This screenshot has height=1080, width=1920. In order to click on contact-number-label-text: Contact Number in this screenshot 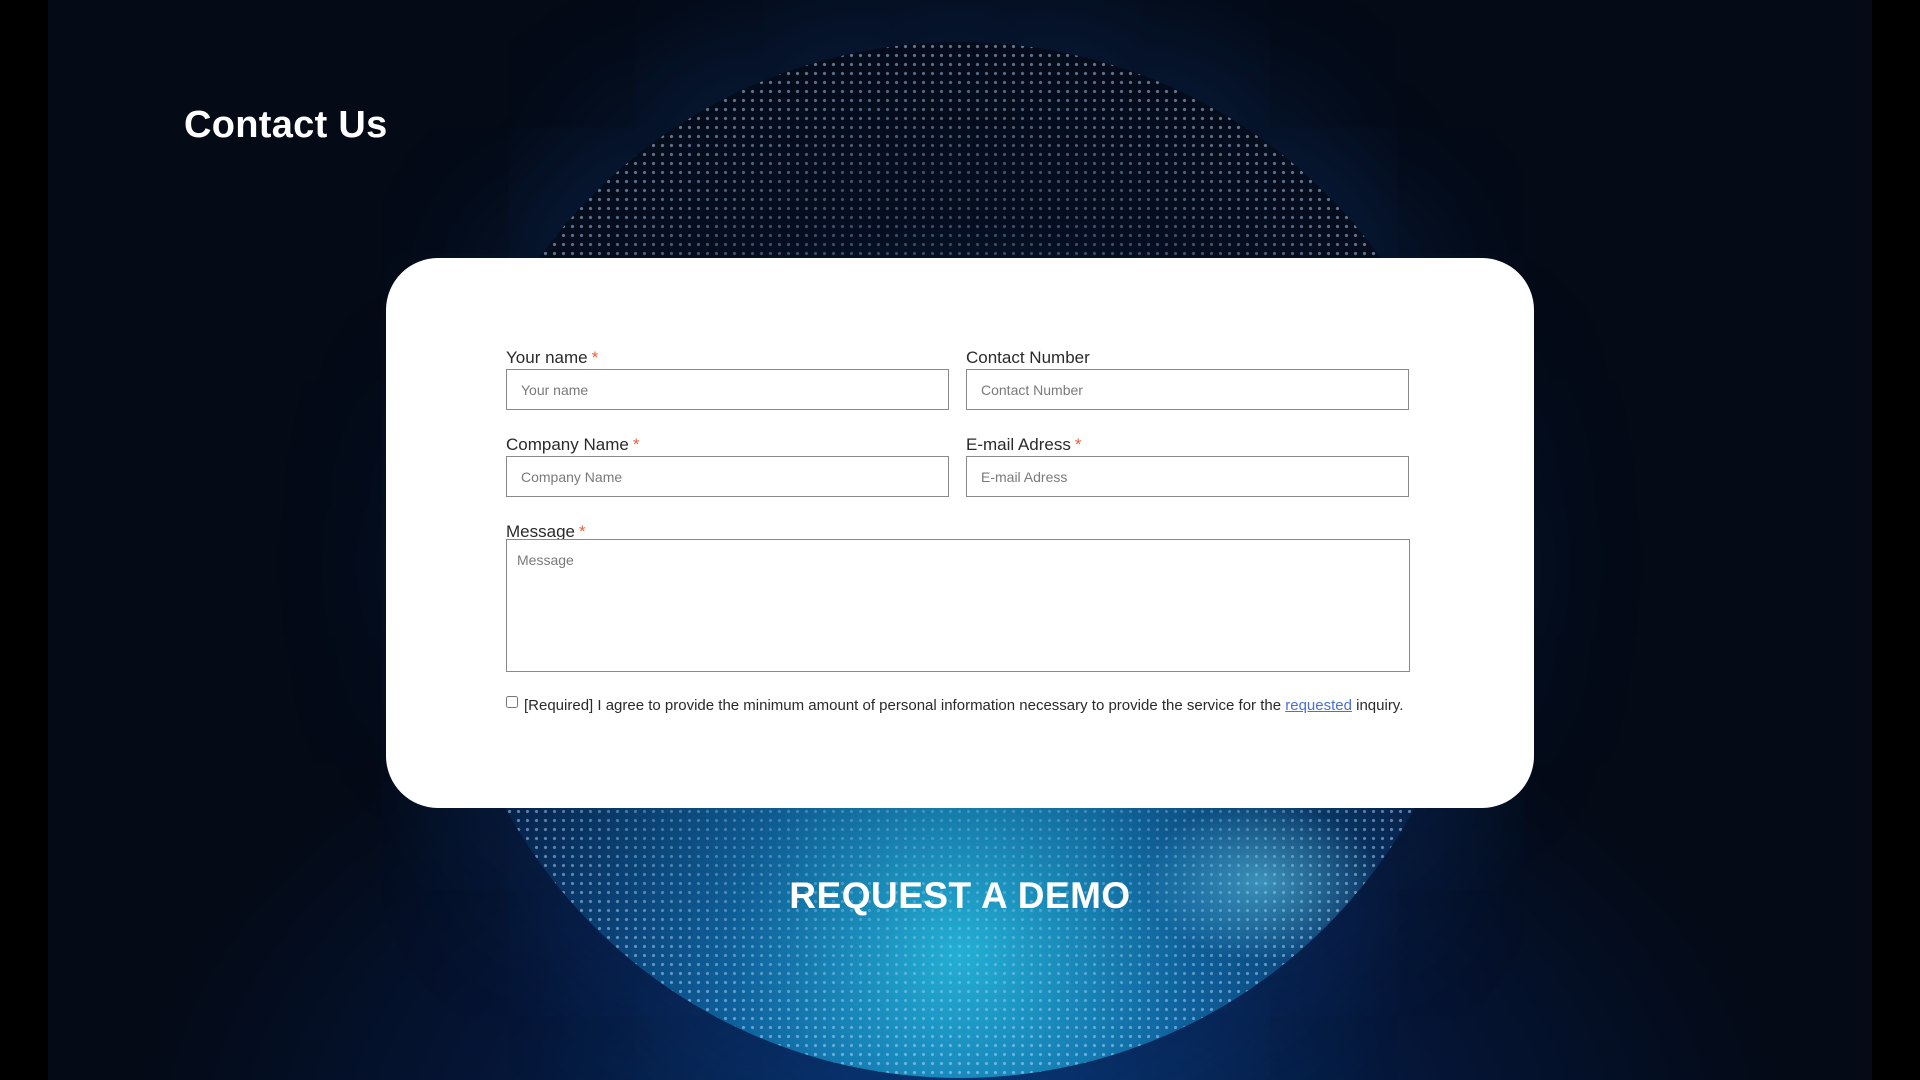, I will do `click(1028, 357)`.